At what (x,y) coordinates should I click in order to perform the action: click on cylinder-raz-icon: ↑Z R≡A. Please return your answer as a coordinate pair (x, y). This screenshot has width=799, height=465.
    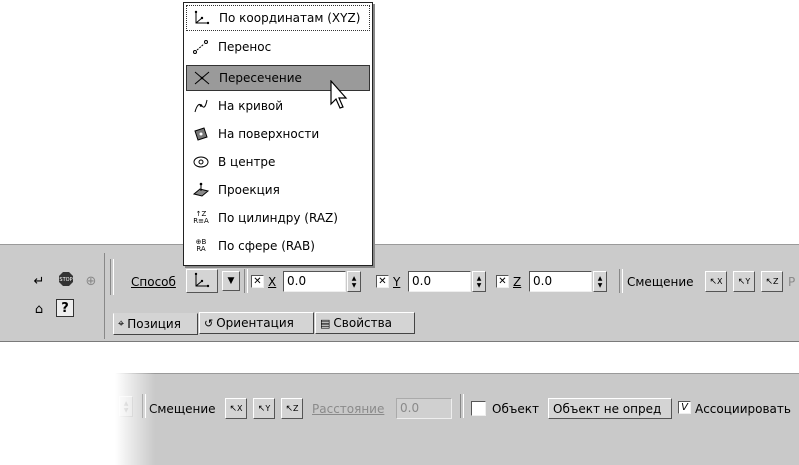
    Looking at the image, I should click on (201, 217).